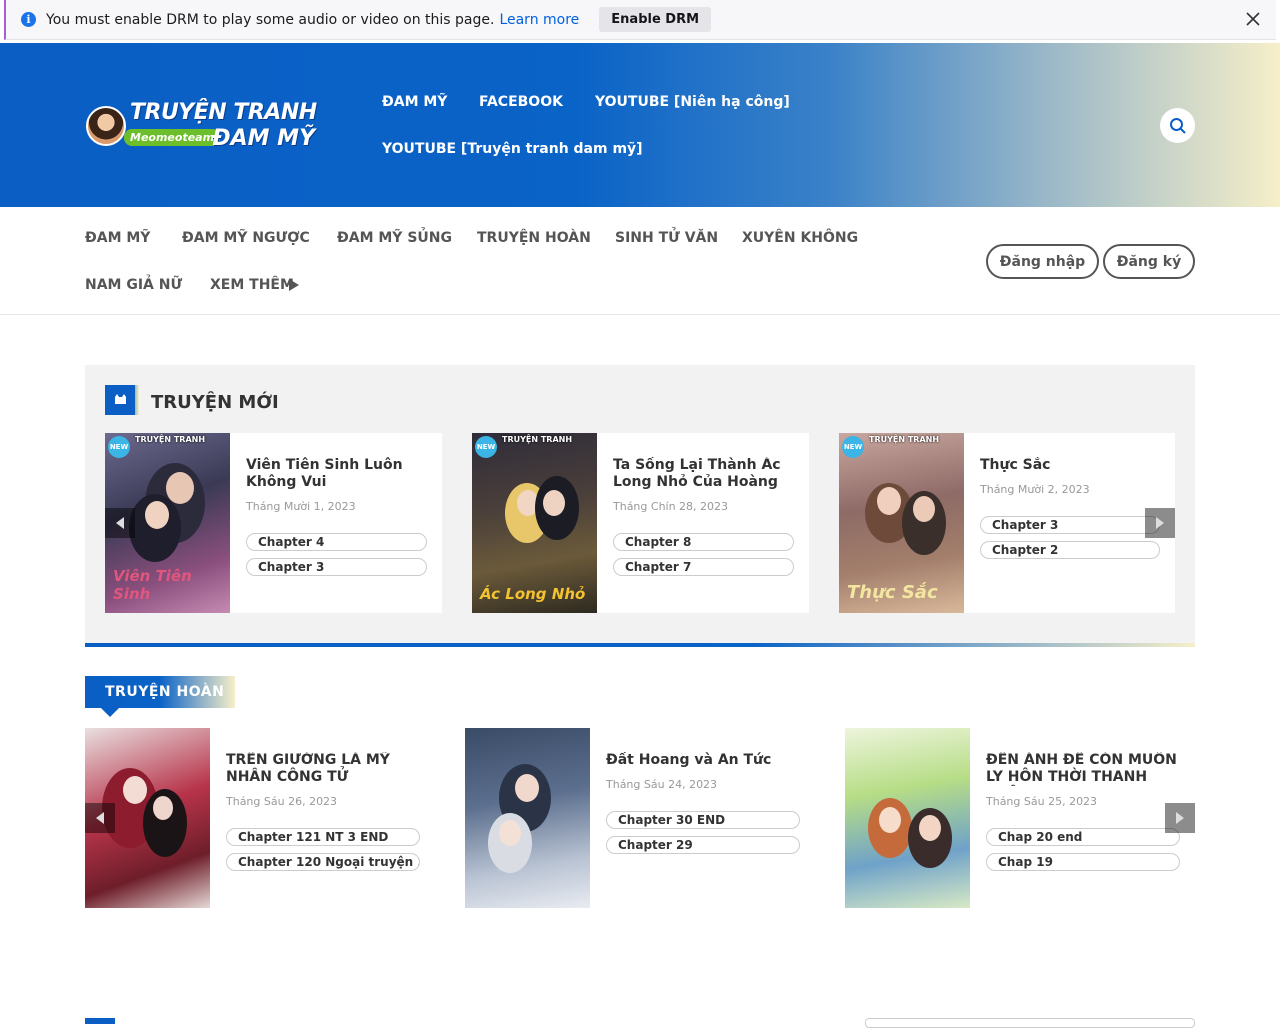 The image size is (1280, 1028). I want to click on close-icon, so click(1253, 19).